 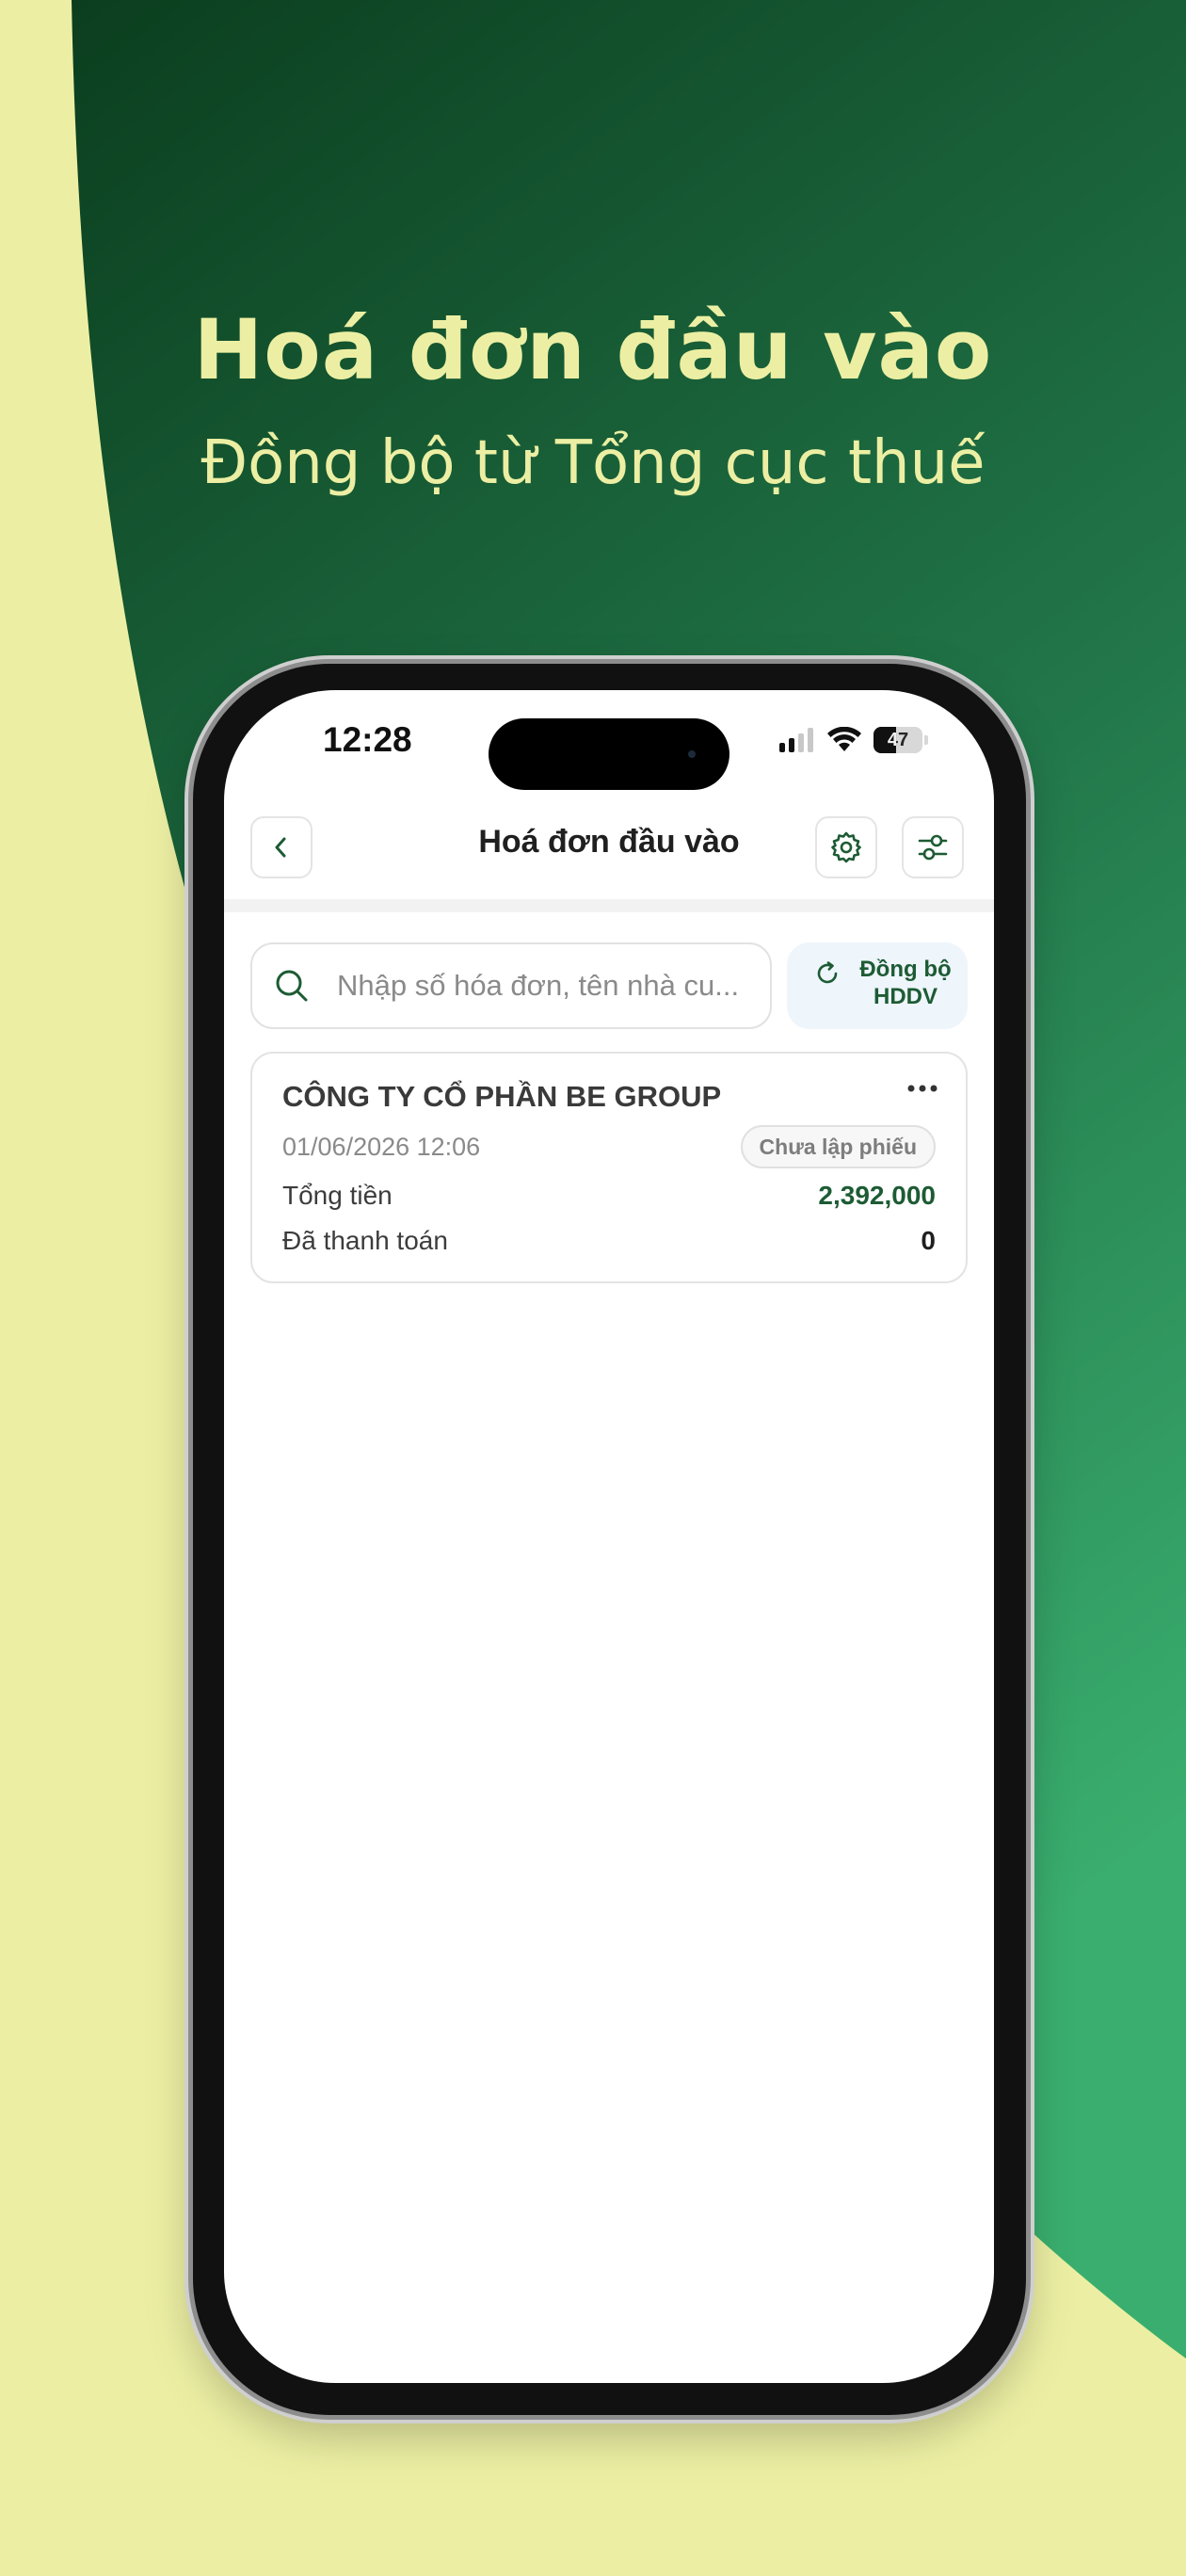 I want to click on battery-percent: 47, so click(x=898, y=739).